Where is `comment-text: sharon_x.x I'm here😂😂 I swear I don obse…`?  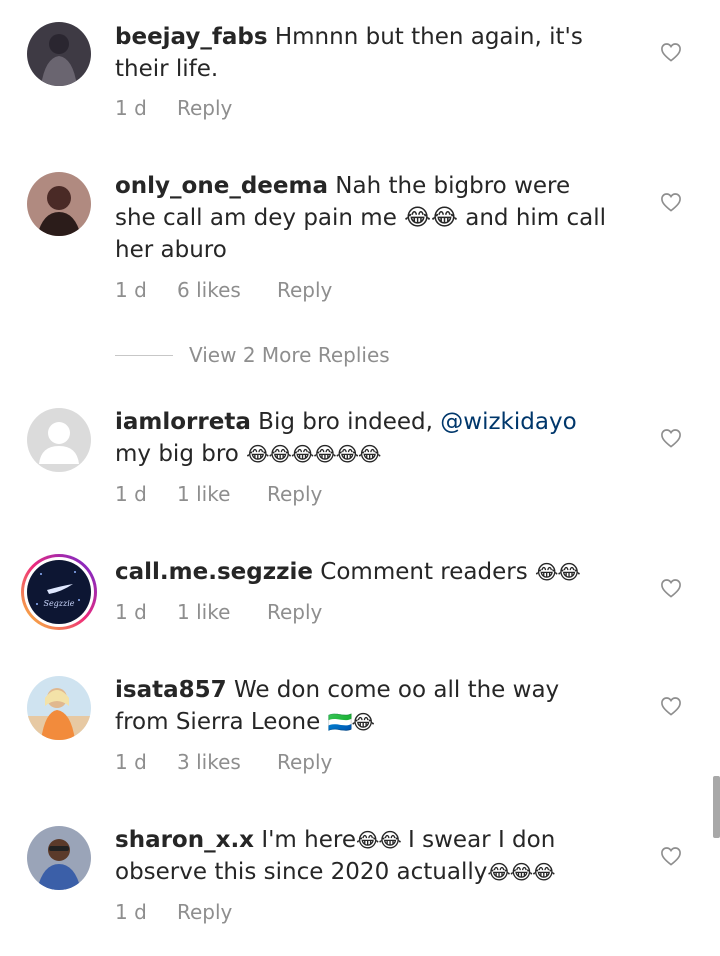 comment-text: sharon_x.x I'm here😂😂 I swear I don obse… is located at coordinates (365, 856).